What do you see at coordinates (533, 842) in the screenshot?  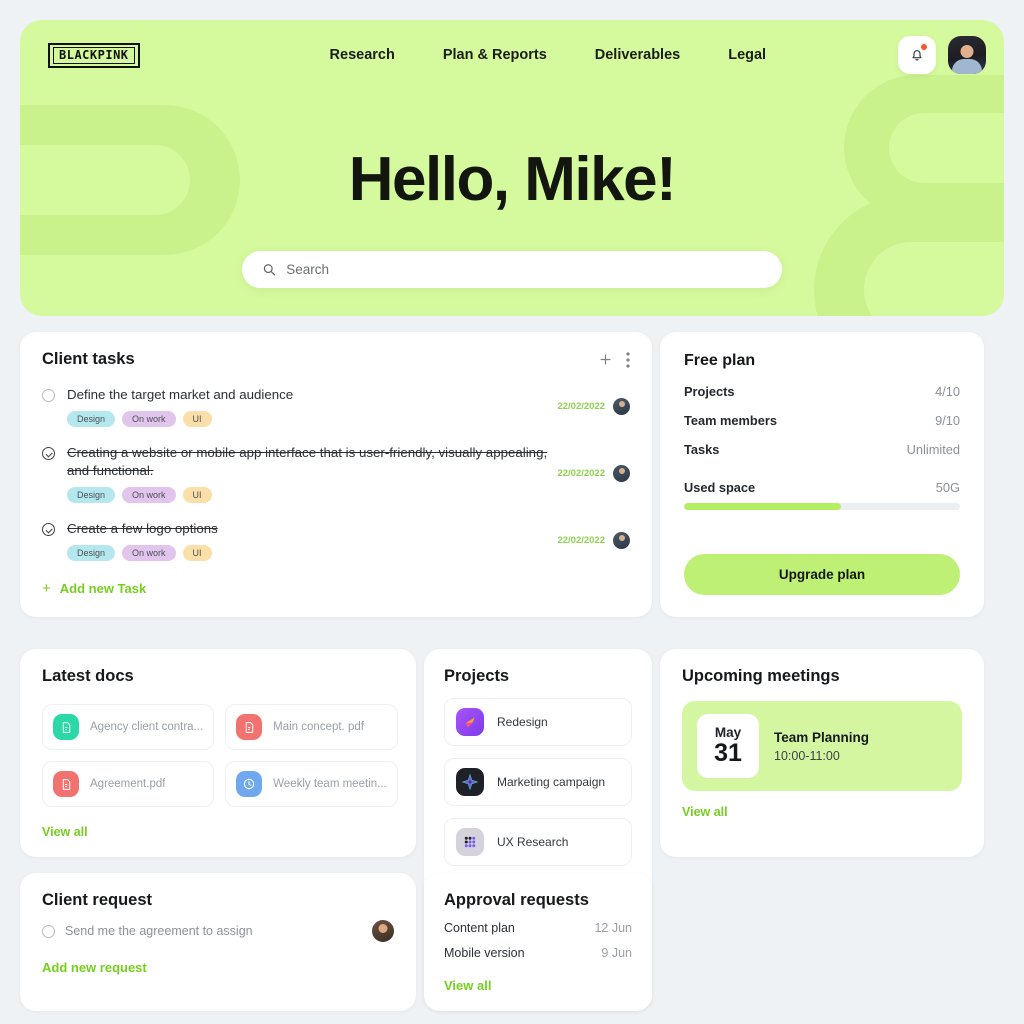 I see `project-name: UX Research` at bounding box center [533, 842].